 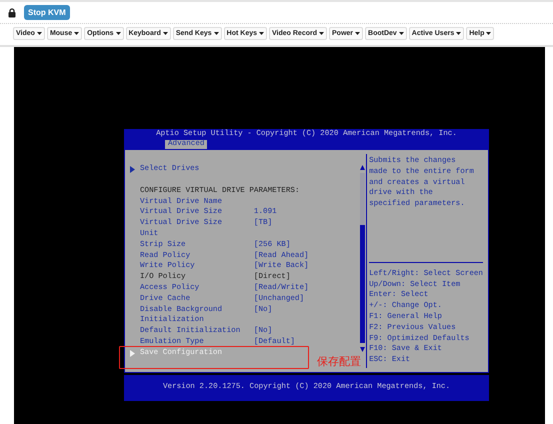 What do you see at coordinates (47, 12) in the screenshot?
I see `stop-kvm-button: Stop KVM` at bounding box center [47, 12].